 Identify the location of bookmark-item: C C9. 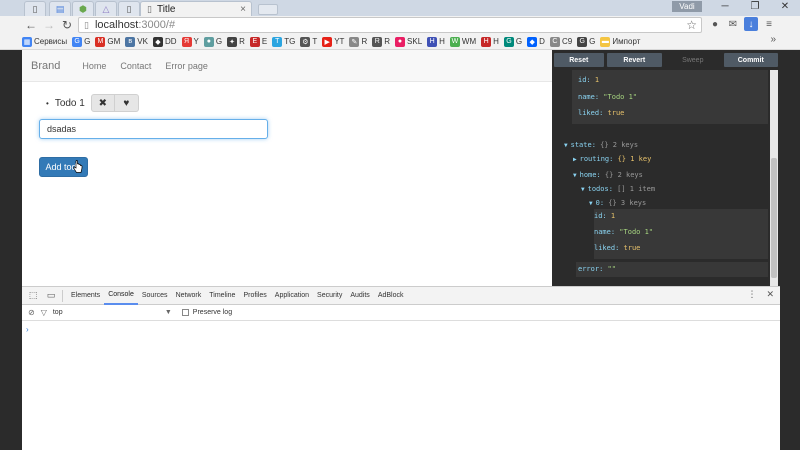
(560, 41).